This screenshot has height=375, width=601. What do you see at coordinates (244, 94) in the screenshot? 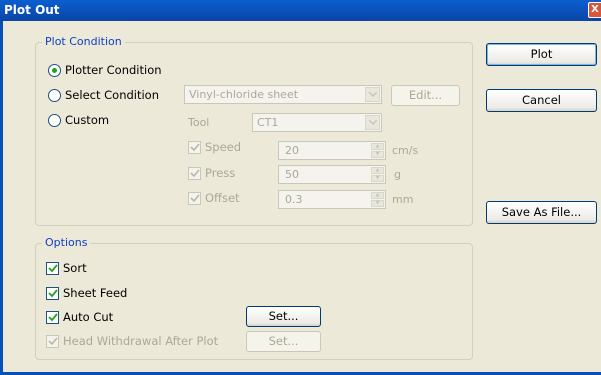
I see `material-select-value: Vinyl-chloride sheet` at bounding box center [244, 94].